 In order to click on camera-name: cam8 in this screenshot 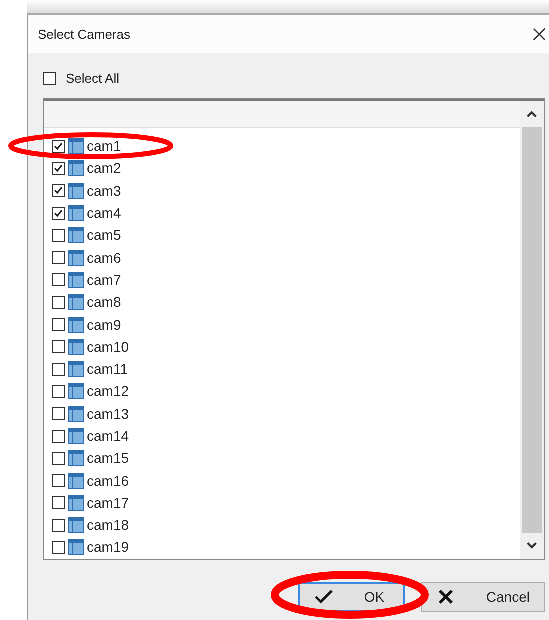, I will do `click(104, 302)`.